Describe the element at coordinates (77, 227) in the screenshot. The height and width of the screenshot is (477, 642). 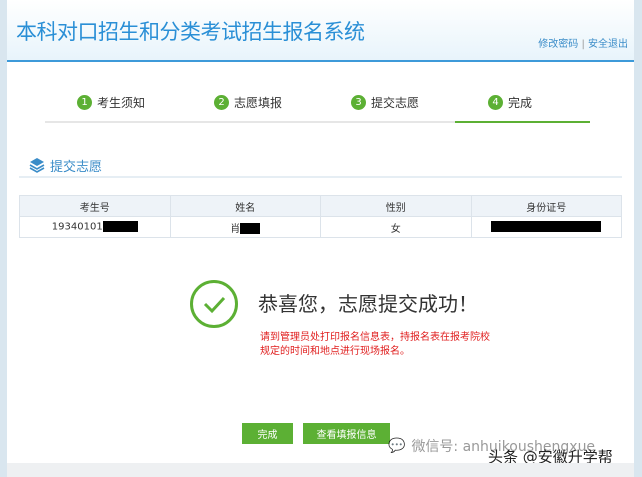
I see `exam-number: 19340101` at that location.